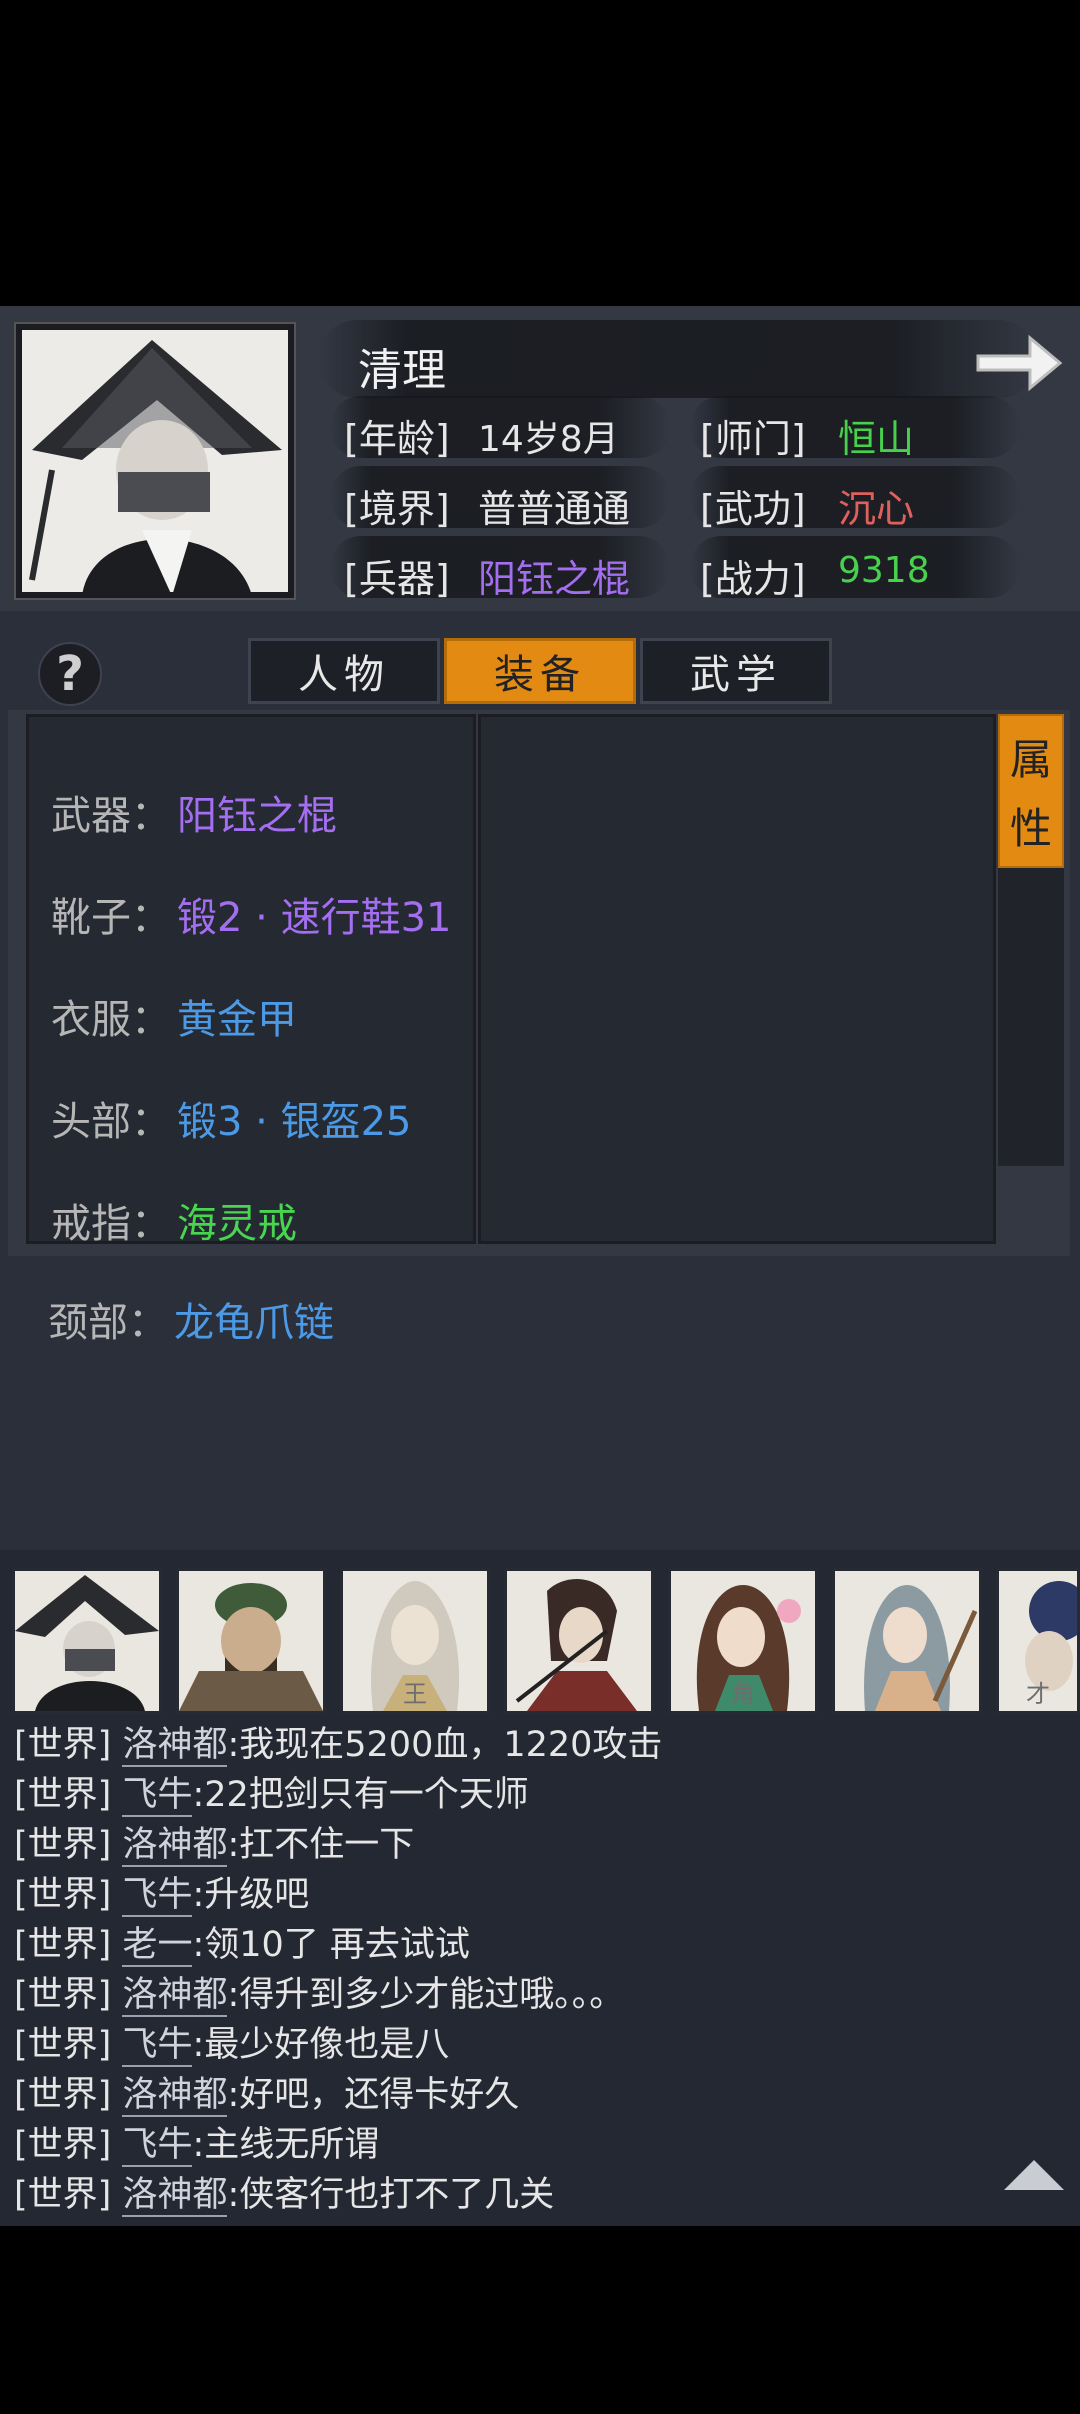  I want to click on chat-message: [世界] 洛神都:扛不住一下, so click(214, 1841).